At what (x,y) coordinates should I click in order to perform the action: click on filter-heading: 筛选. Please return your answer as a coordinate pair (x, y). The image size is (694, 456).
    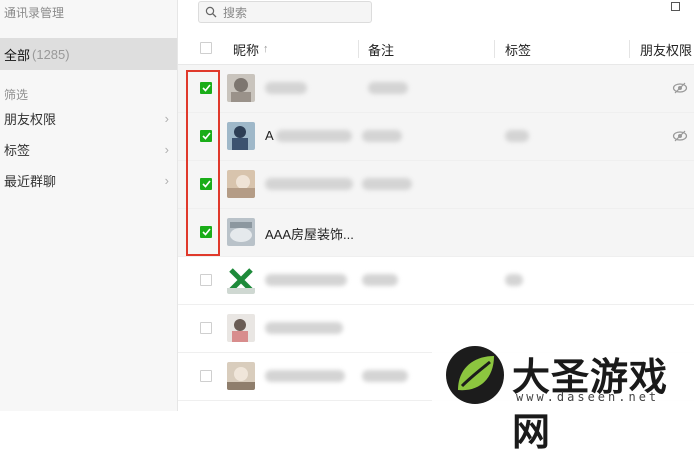
    Looking at the image, I should click on (16, 95).